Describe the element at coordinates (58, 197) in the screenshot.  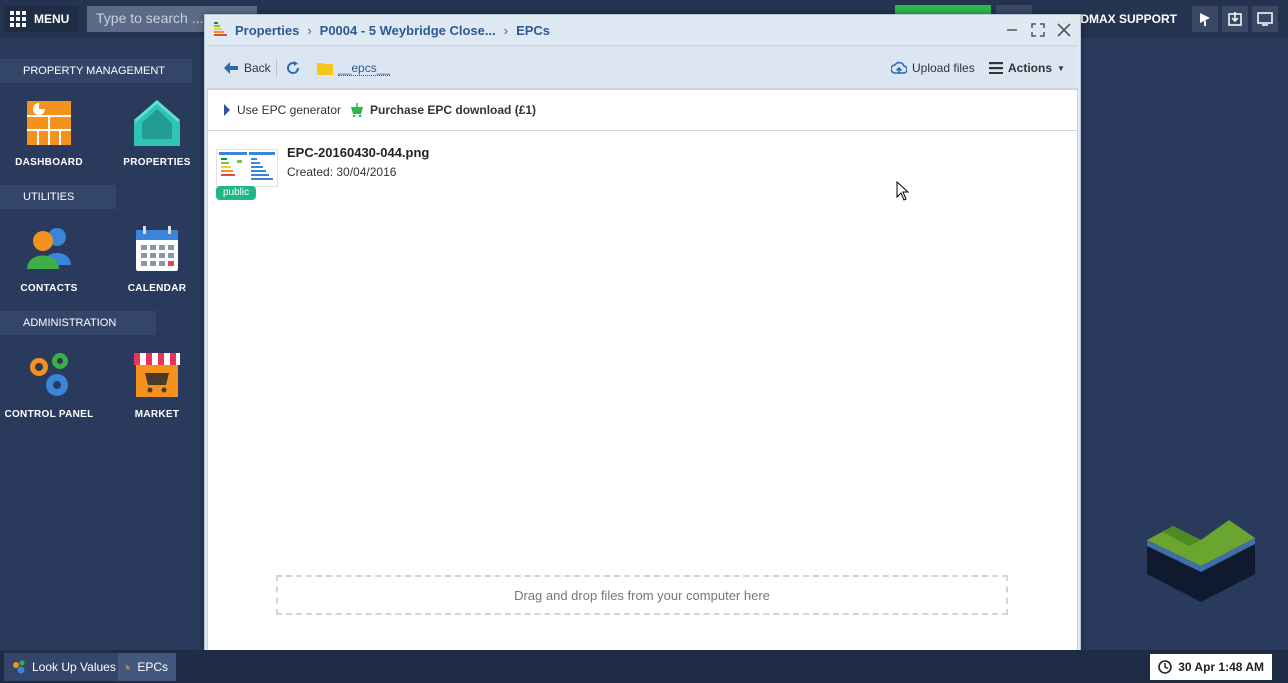
I see `section-utilities: UTILITIES` at that location.